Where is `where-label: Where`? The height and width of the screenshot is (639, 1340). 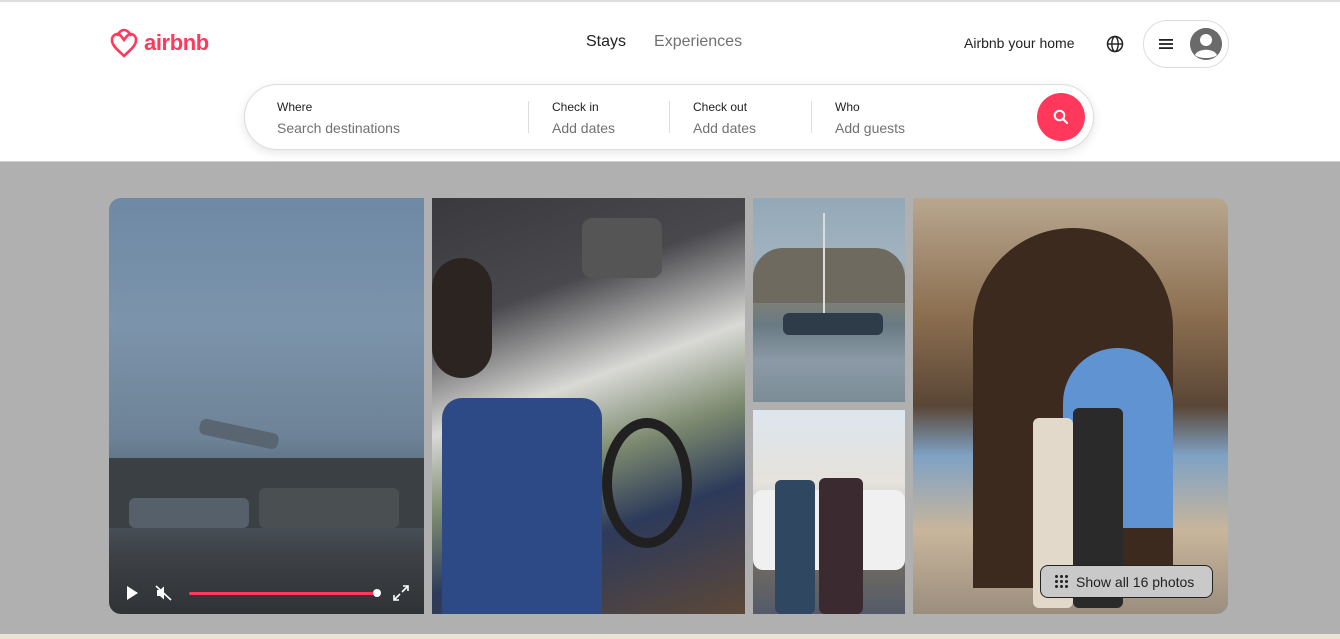 where-label: Where is located at coordinates (295, 107).